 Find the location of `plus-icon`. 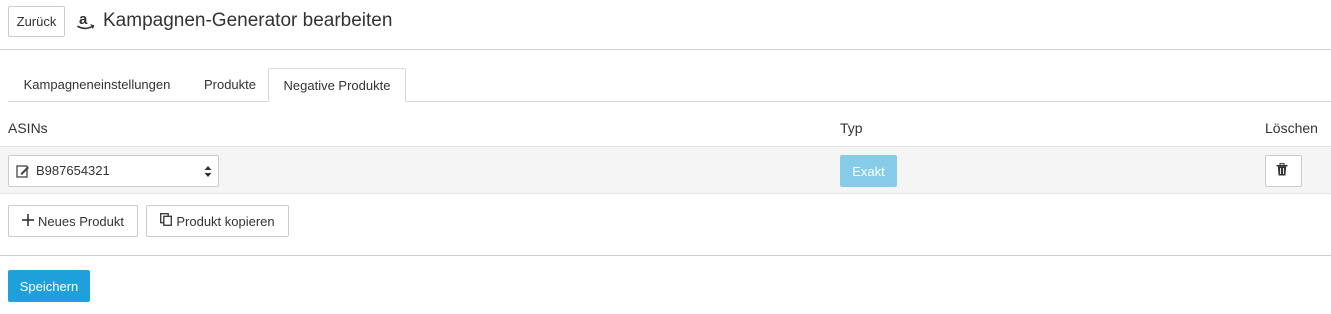

plus-icon is located at coordinates (30, 221).